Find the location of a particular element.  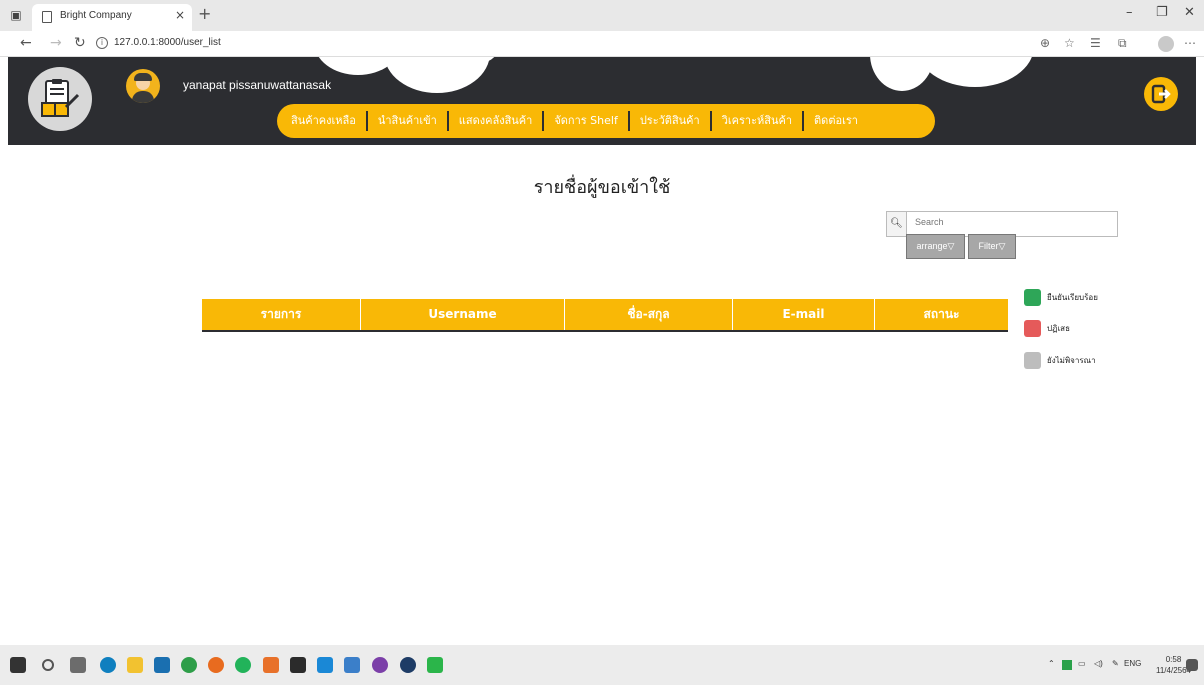

close-window-button: ✕ is located at coordinates (1189, 12).